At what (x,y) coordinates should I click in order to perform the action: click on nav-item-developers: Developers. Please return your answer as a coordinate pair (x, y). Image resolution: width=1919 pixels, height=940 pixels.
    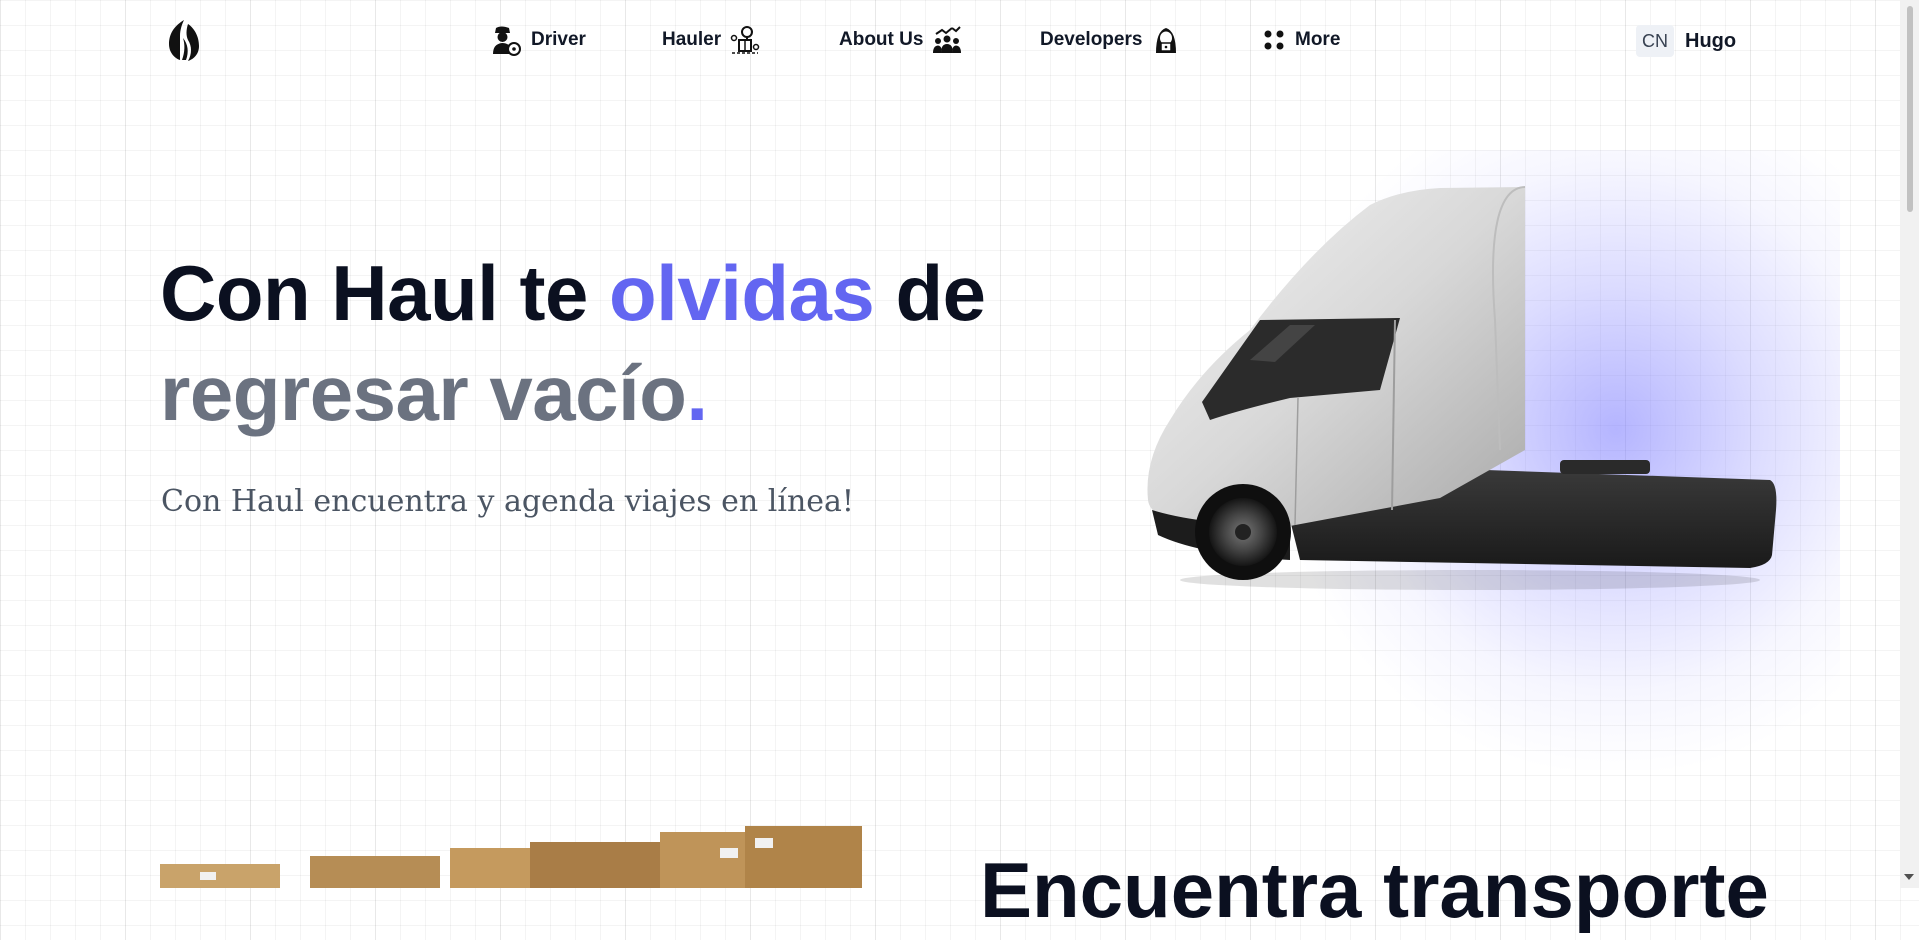
    Looking at the image, I should click on (1110, 40).